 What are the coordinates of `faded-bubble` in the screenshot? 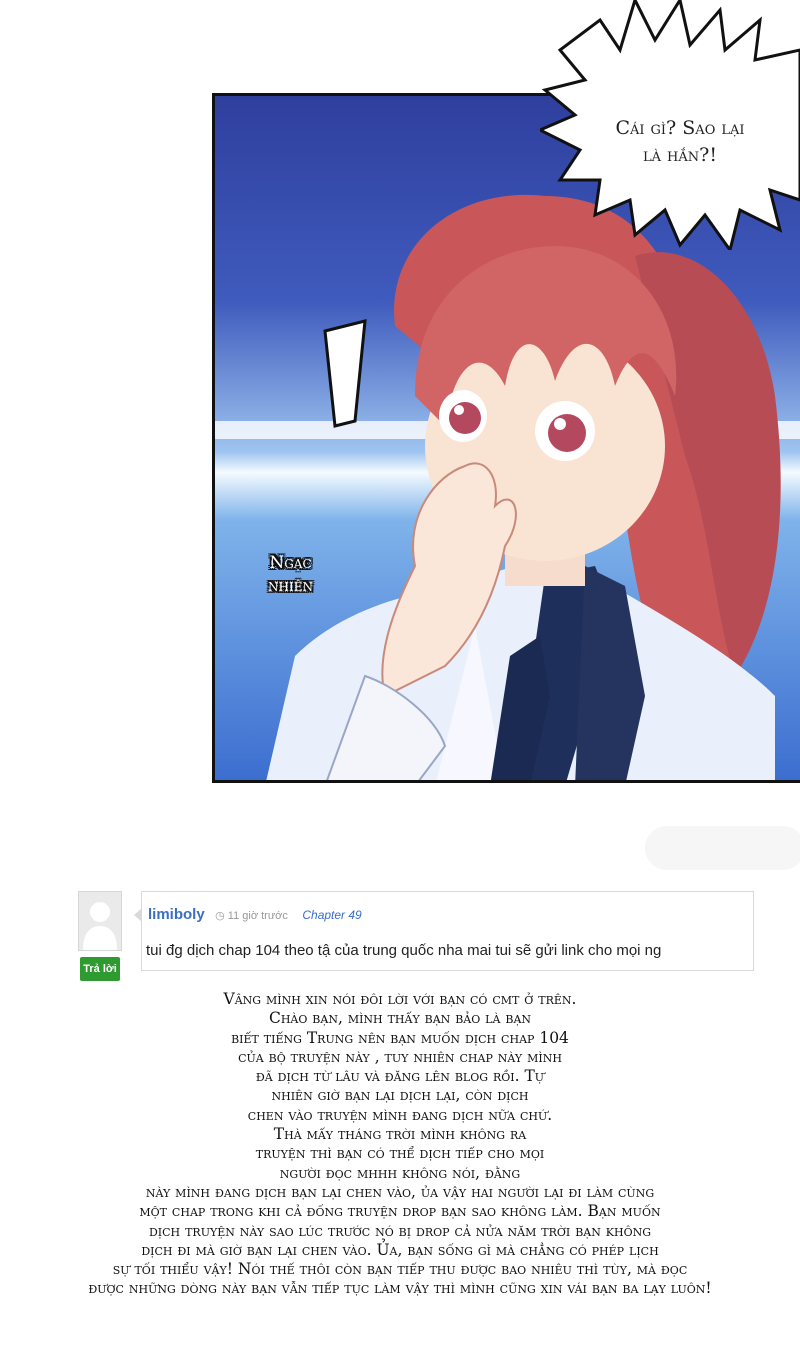 It's located at (722, 848).